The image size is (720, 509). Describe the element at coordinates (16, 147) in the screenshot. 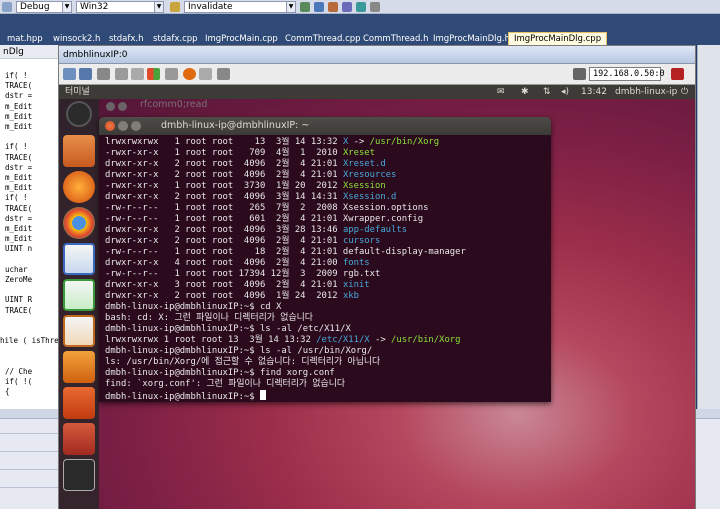

I see `code-line: if( !` at that location.